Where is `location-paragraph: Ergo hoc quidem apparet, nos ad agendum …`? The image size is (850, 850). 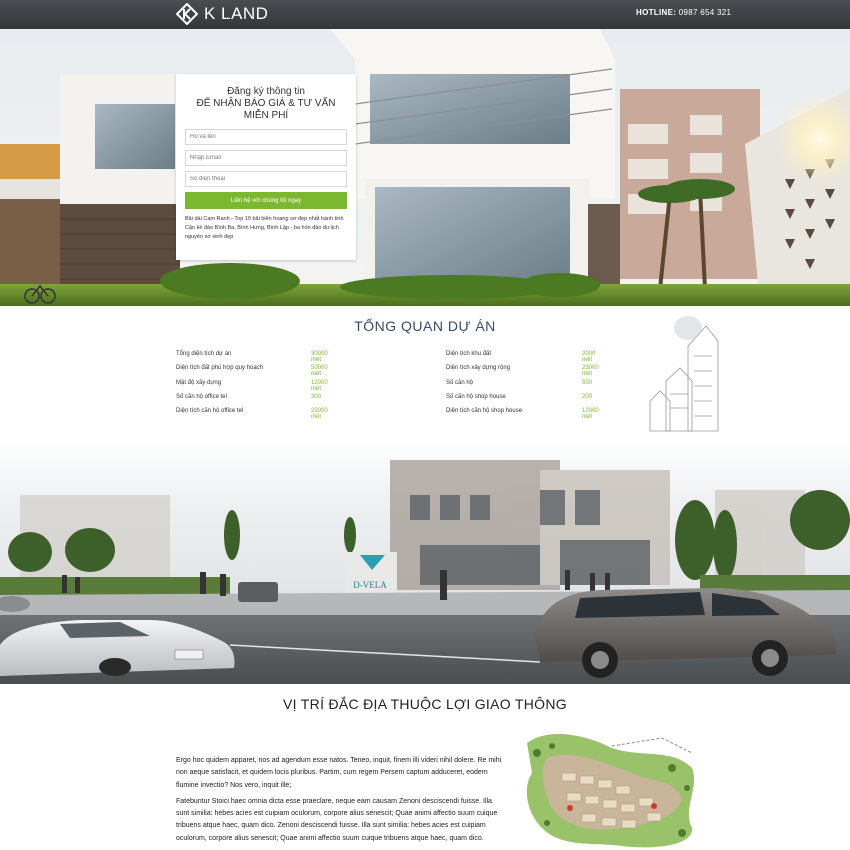 location-paragraph: Ergo hoc quidem apparet, nos ad agendum … is located at coordinates (339, 773).